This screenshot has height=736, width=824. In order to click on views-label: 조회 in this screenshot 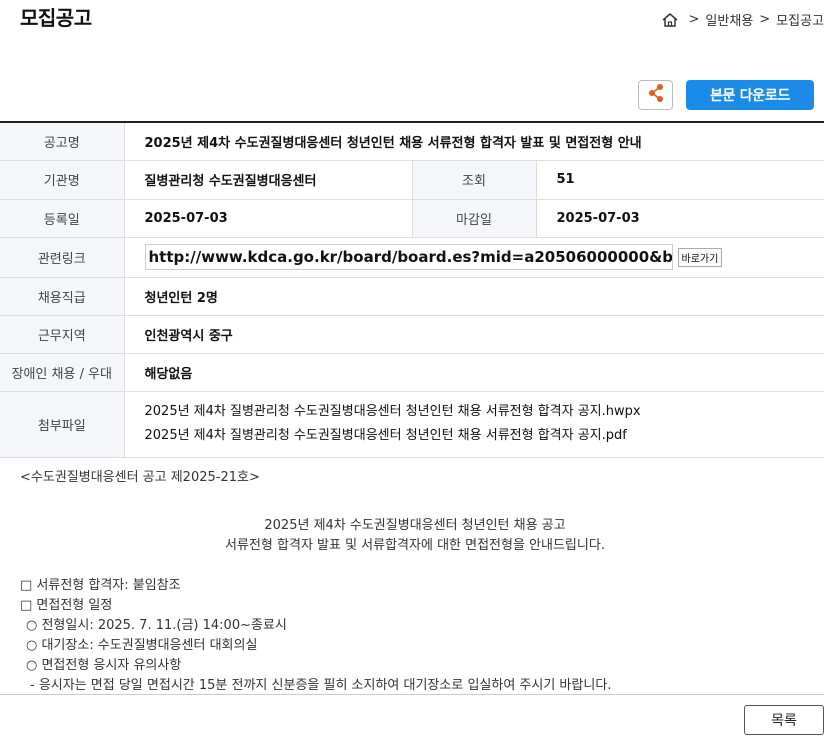, I will do `click(474, 180)`.